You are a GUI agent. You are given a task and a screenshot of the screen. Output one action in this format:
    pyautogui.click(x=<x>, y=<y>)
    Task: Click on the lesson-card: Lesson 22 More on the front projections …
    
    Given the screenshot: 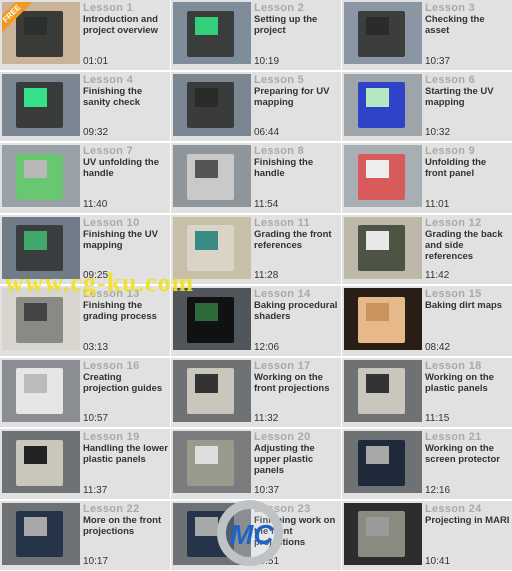 What is the action you would take?
    pyautogui.click(x=85, y=535)
    